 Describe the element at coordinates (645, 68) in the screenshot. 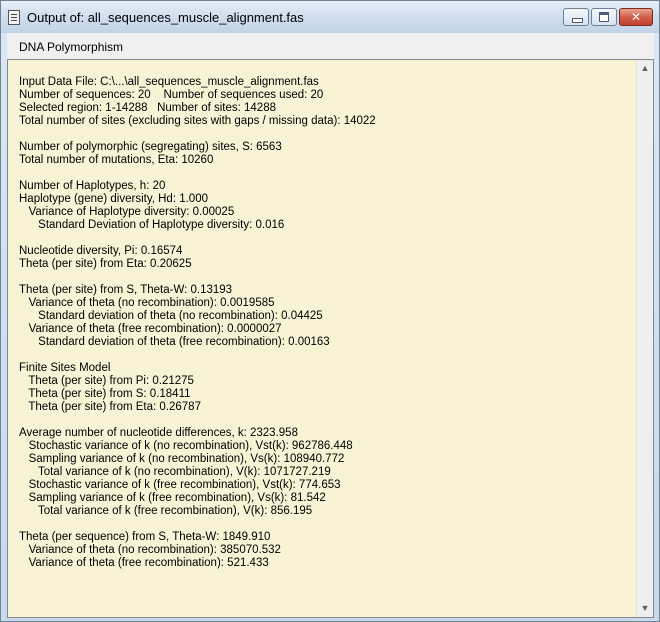

I see `scroll-up-arrow-icon: ▲` at that location.